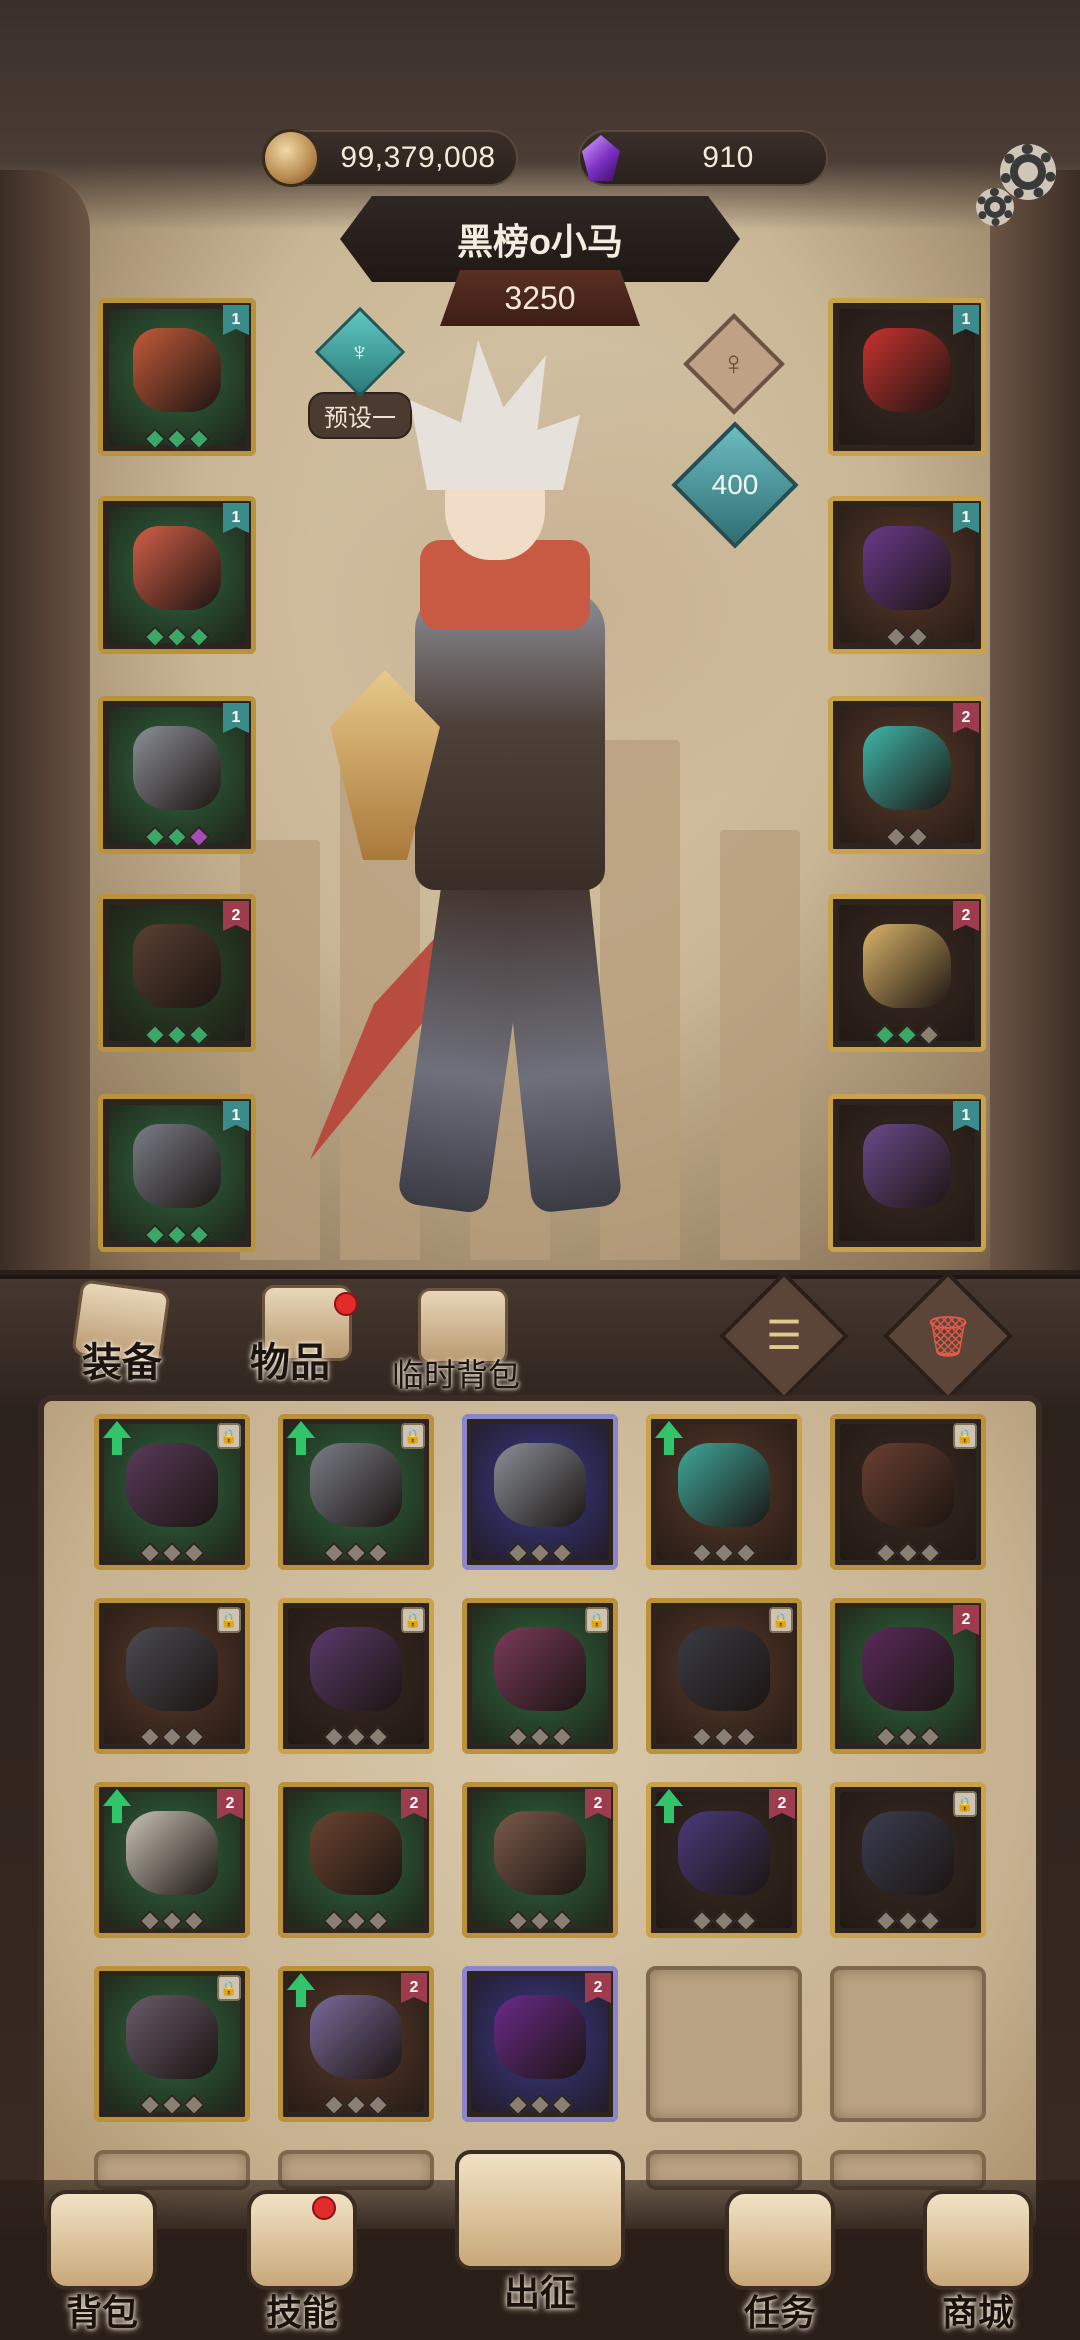  Describe the element at coordinates (418, 157) in the screenshot. I see `gold-amount: 99,379,008` at that location.